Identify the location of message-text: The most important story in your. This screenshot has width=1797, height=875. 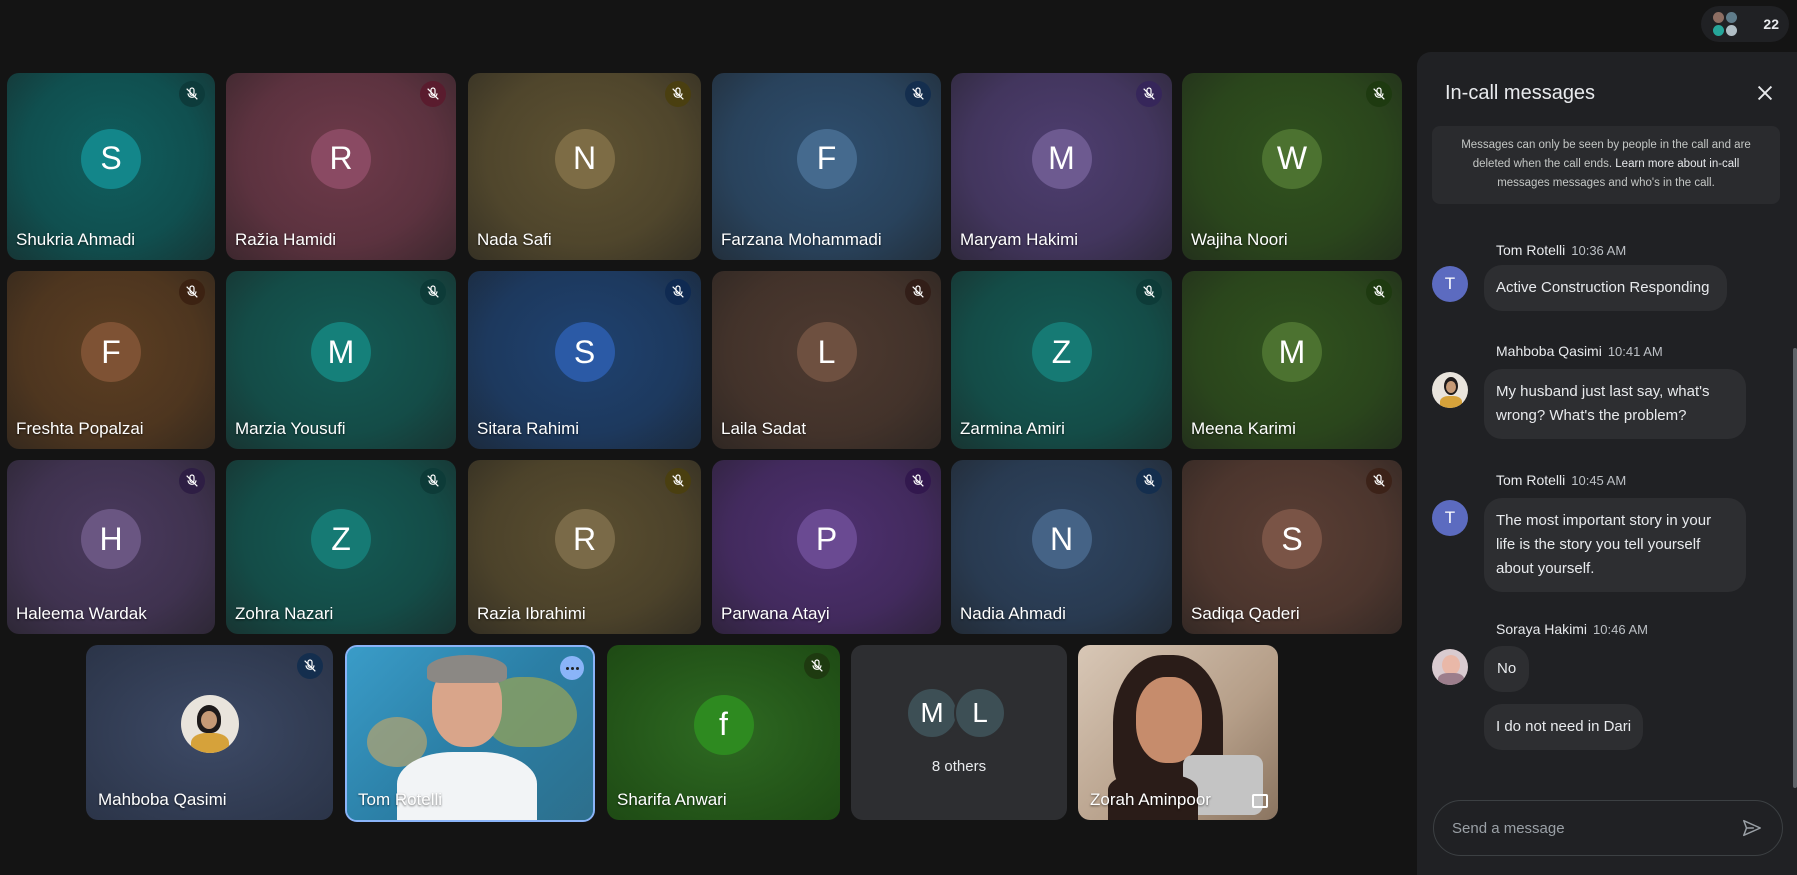
(1604, 520).